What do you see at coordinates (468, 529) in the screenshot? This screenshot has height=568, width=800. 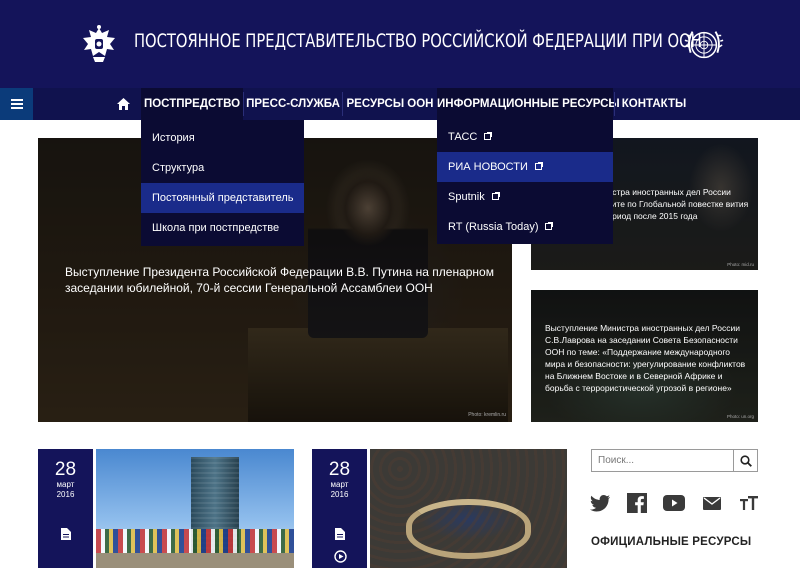 I see `council-table` at bounding box center [468, 529].